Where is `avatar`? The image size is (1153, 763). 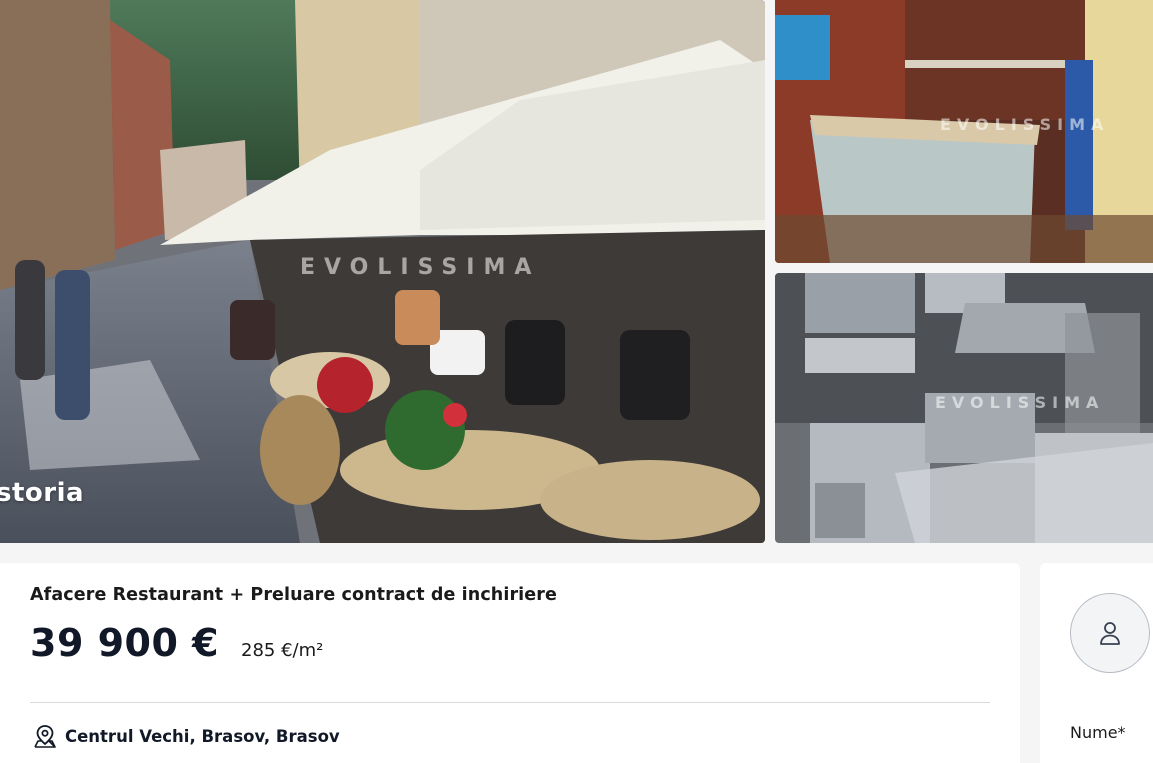 avatar is located at coordinates (1110, 633).